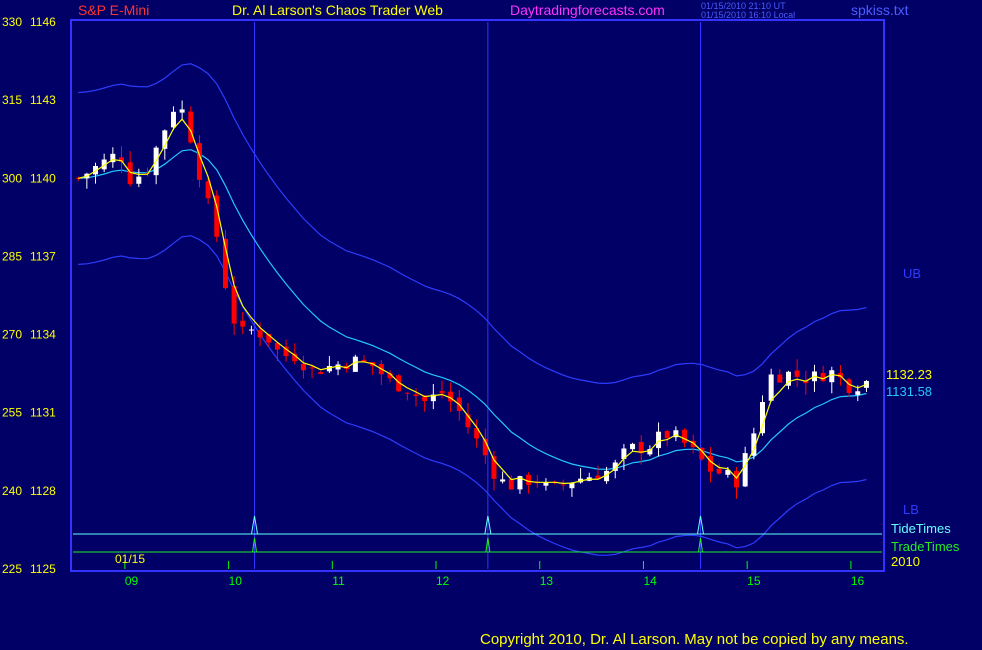 The width and height of the screenshot is (982, 650). What do you see at coordinates (236, 581) in the screenshot?
I see `x-tick-label-1: 10` at bounding box center [236, 581].